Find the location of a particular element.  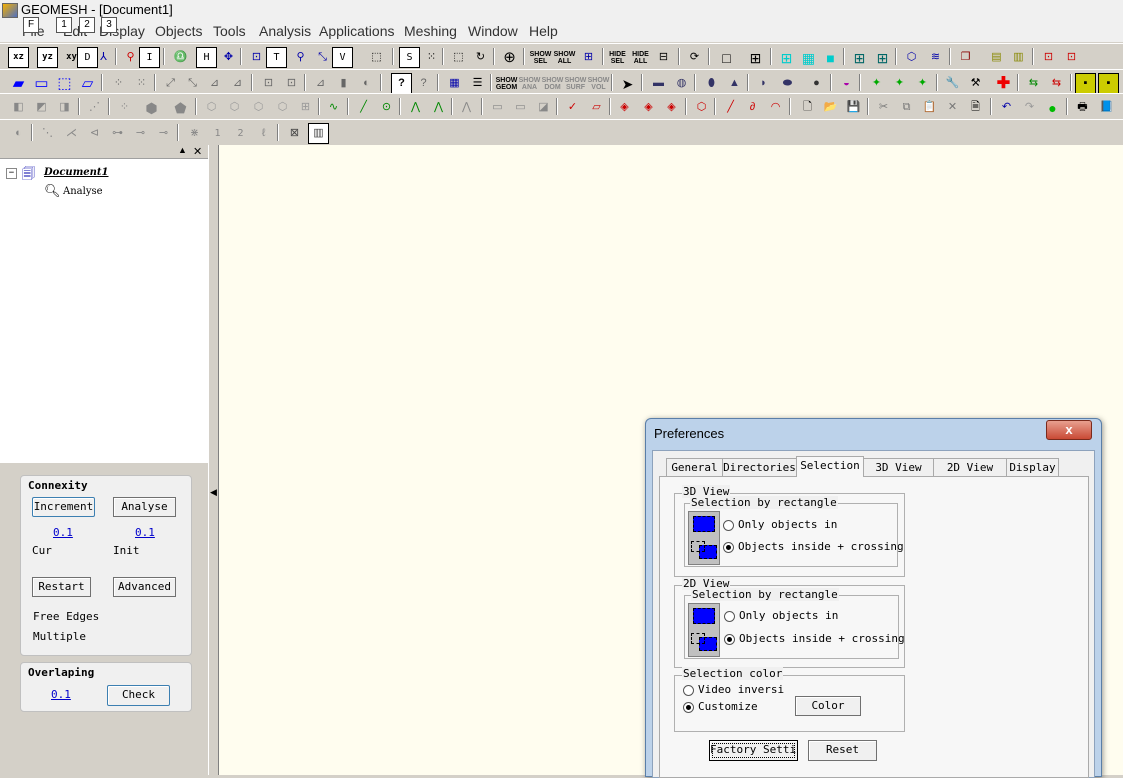

list-icon: ☰ is located at coordinates (477, 83).